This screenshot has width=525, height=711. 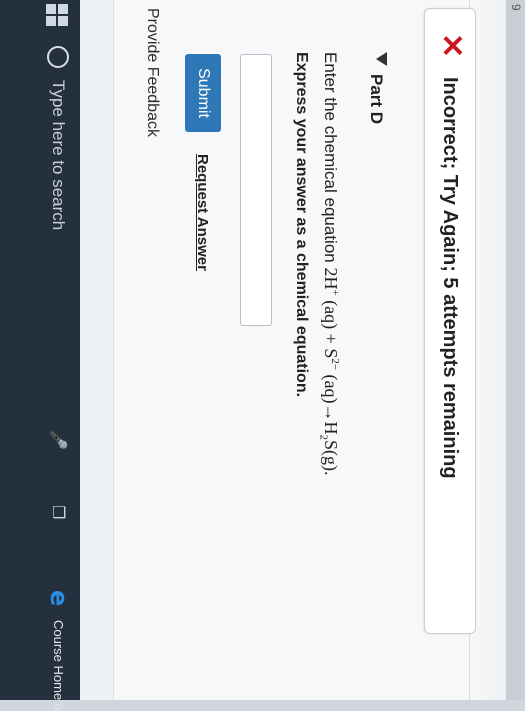 I want to click on eq-term-3: (aq)→H, so click(x=331, y=402).